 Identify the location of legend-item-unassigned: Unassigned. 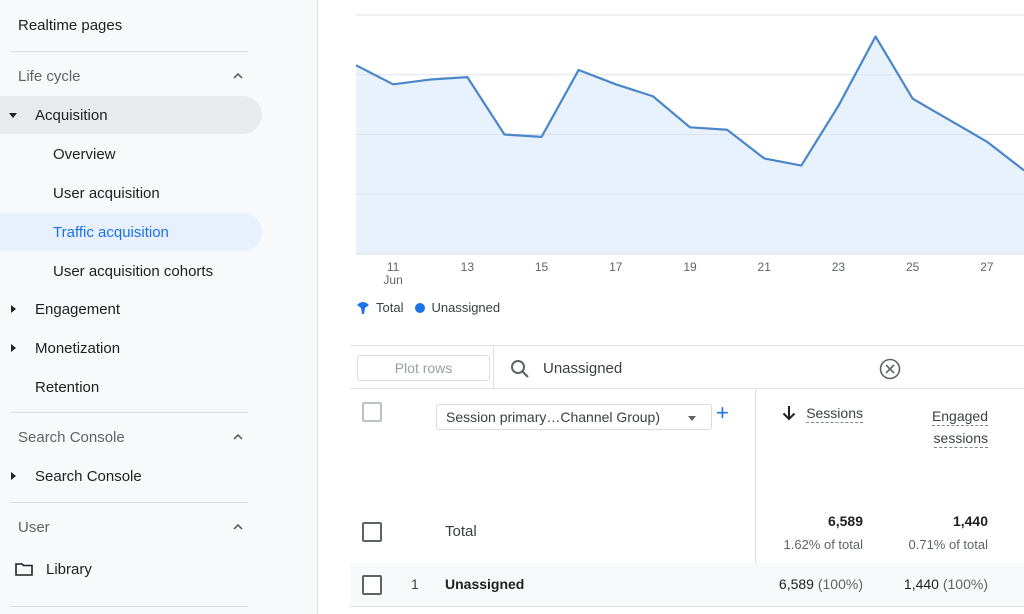
(457, 307).